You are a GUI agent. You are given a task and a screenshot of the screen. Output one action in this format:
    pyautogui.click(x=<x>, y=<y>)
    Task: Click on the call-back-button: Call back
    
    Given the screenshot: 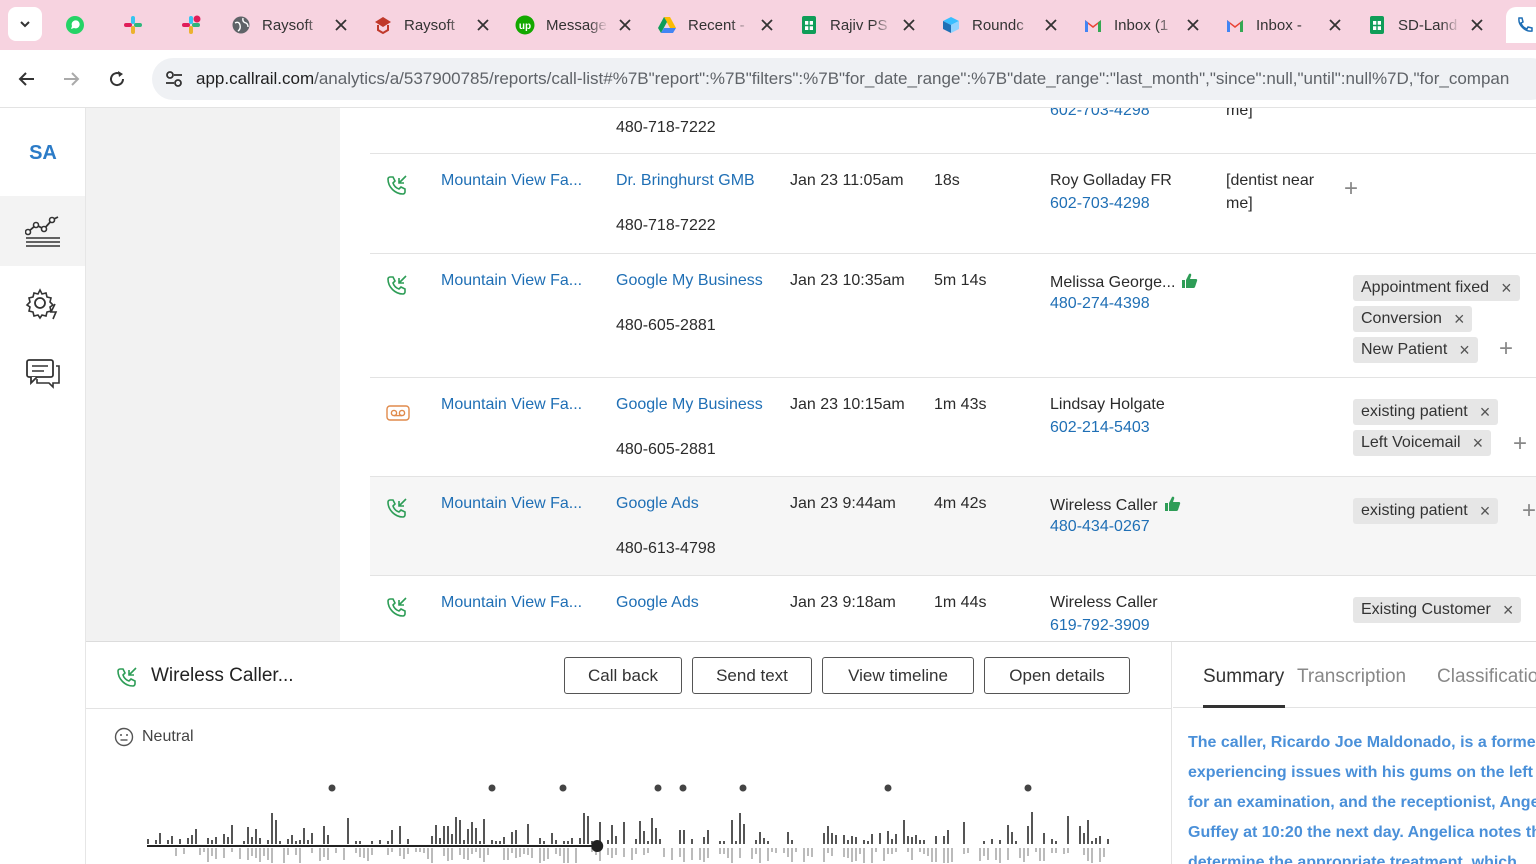 What is the action you would take?
    pyautogui.click(x=623, y=675)
    